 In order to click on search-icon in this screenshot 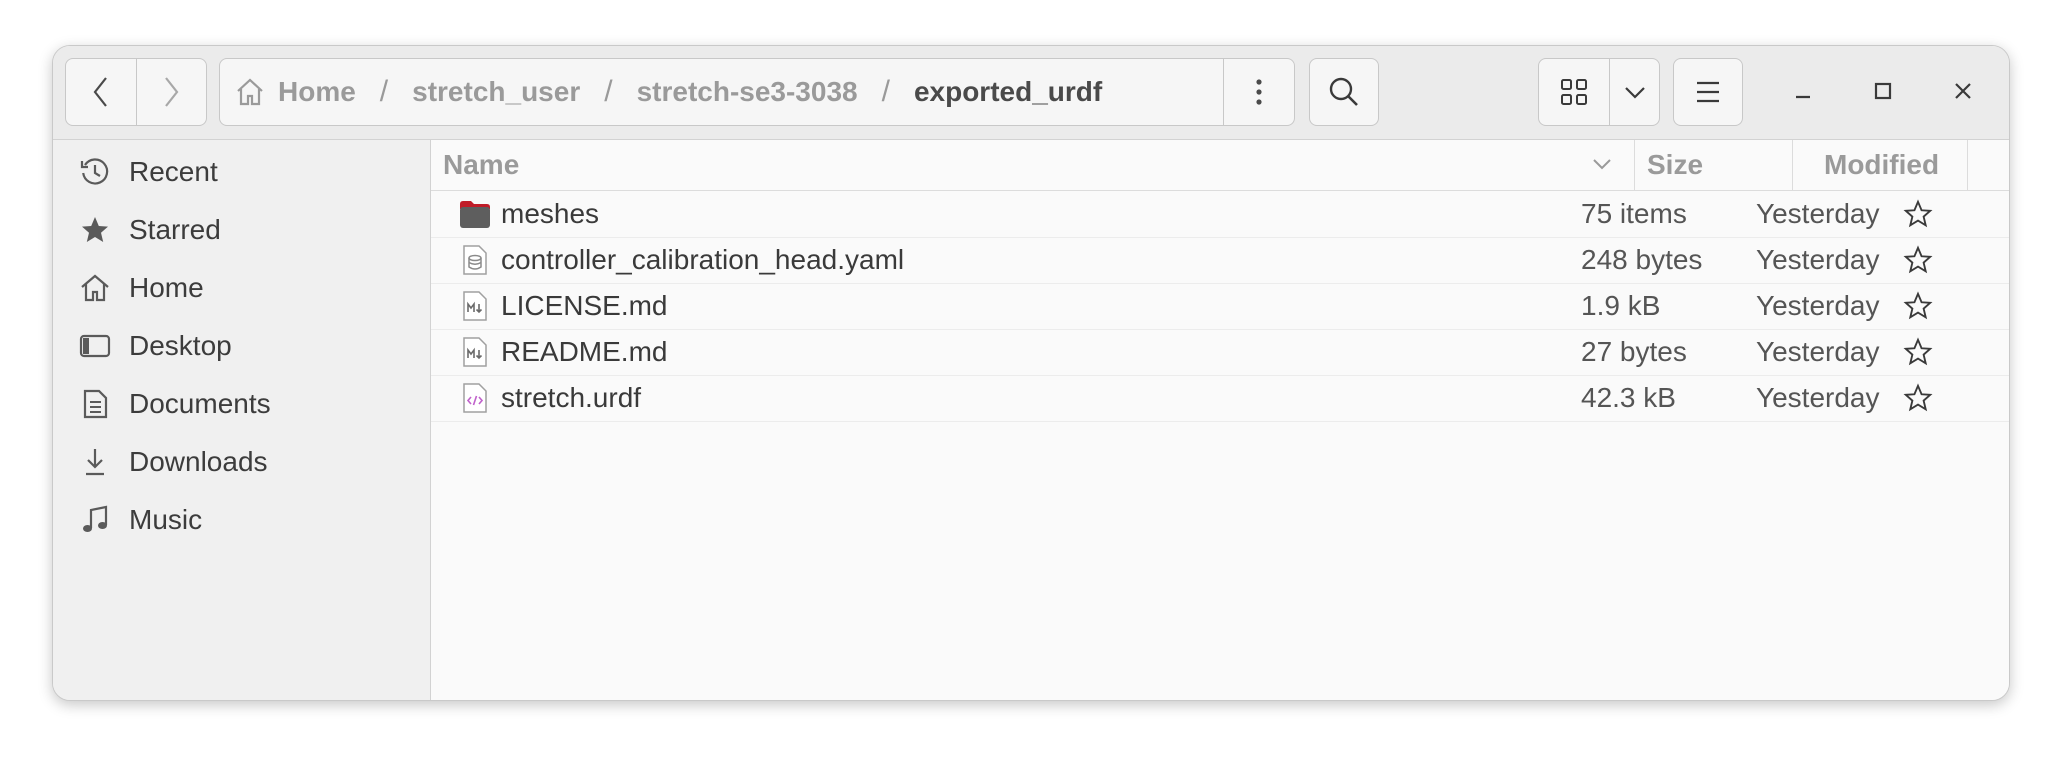, I will do `click(1343, 91)`.